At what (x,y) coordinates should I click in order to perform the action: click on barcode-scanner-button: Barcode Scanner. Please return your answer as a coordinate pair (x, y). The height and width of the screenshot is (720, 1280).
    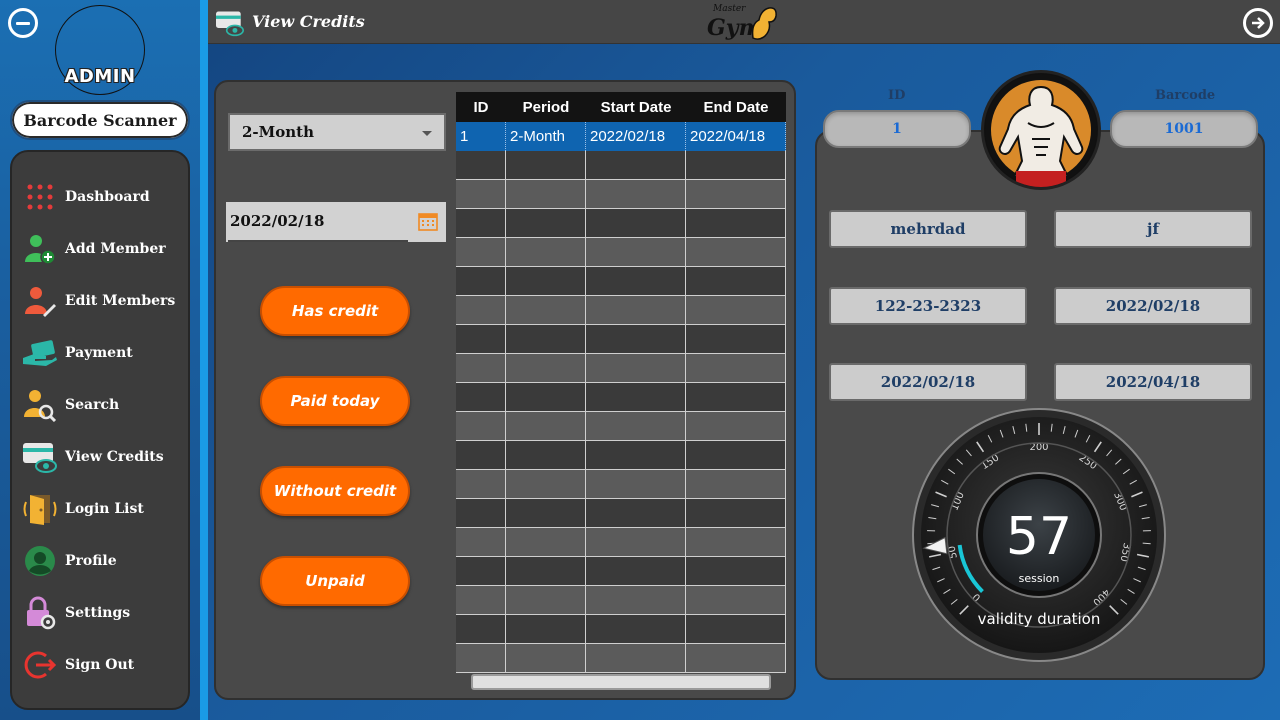
    Looking at the image, I should click on (100, 120).